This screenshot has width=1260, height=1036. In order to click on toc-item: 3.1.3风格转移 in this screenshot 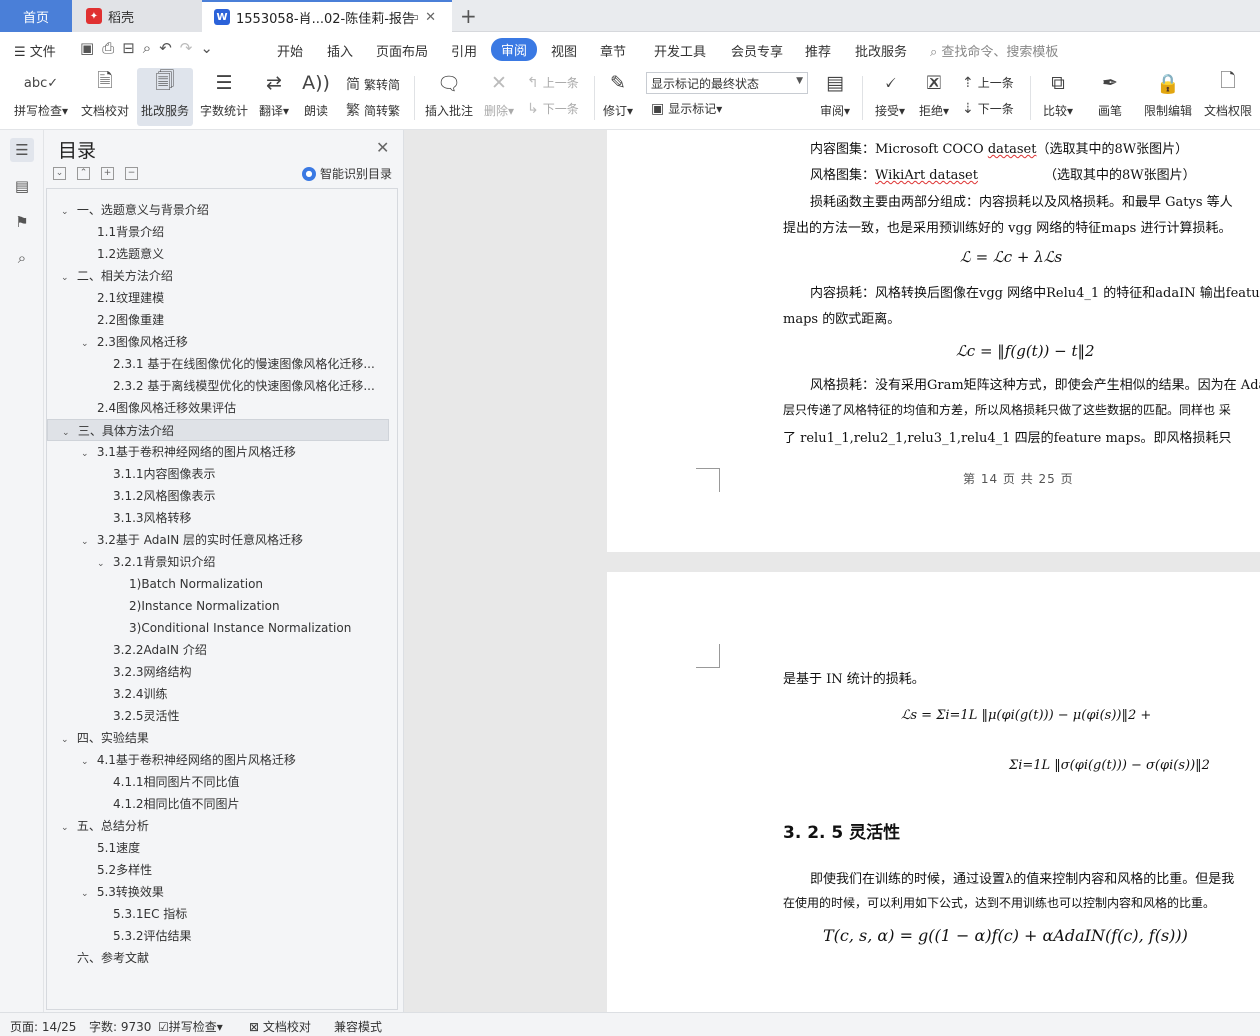, I will do `click(218, 518)`.